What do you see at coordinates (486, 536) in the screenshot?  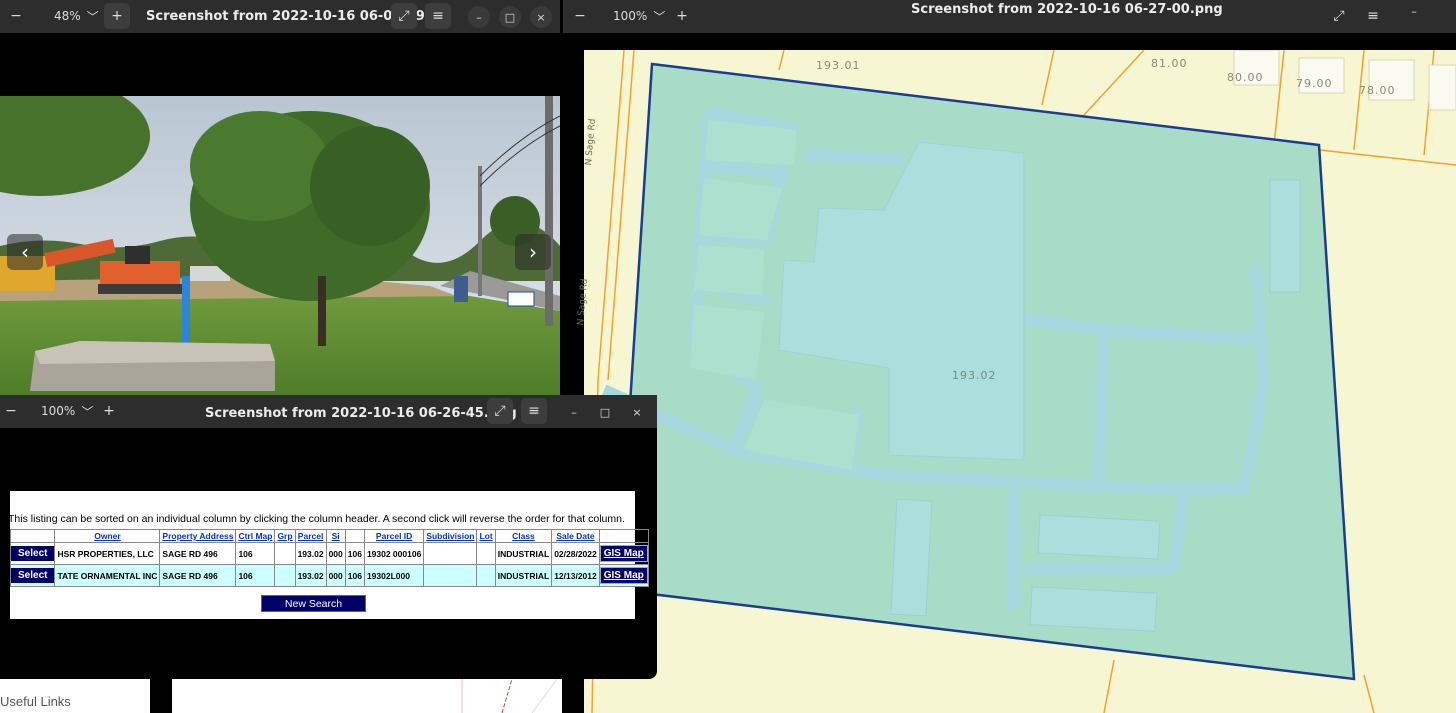 I see `col-header-lot: Lot` at bounding box center [486, 536].